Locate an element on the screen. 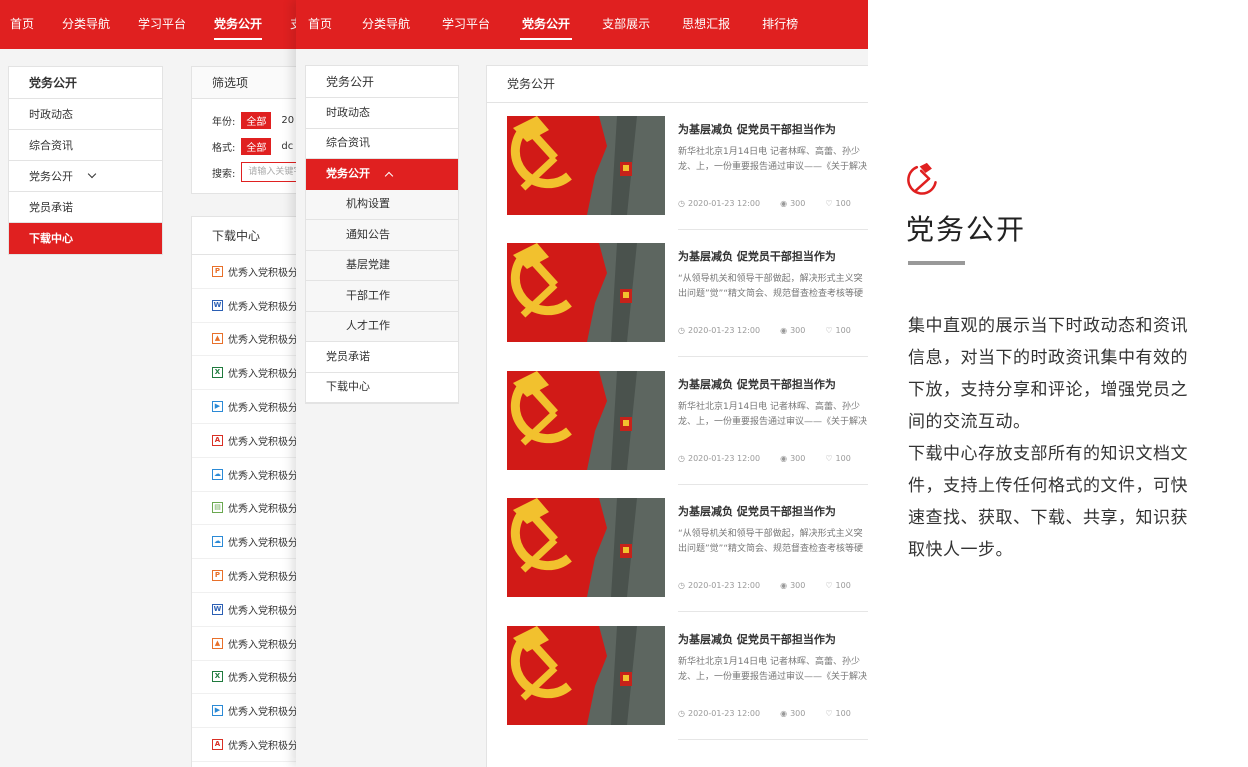  filter-format-value: dc is located at coordinates (287, 146).